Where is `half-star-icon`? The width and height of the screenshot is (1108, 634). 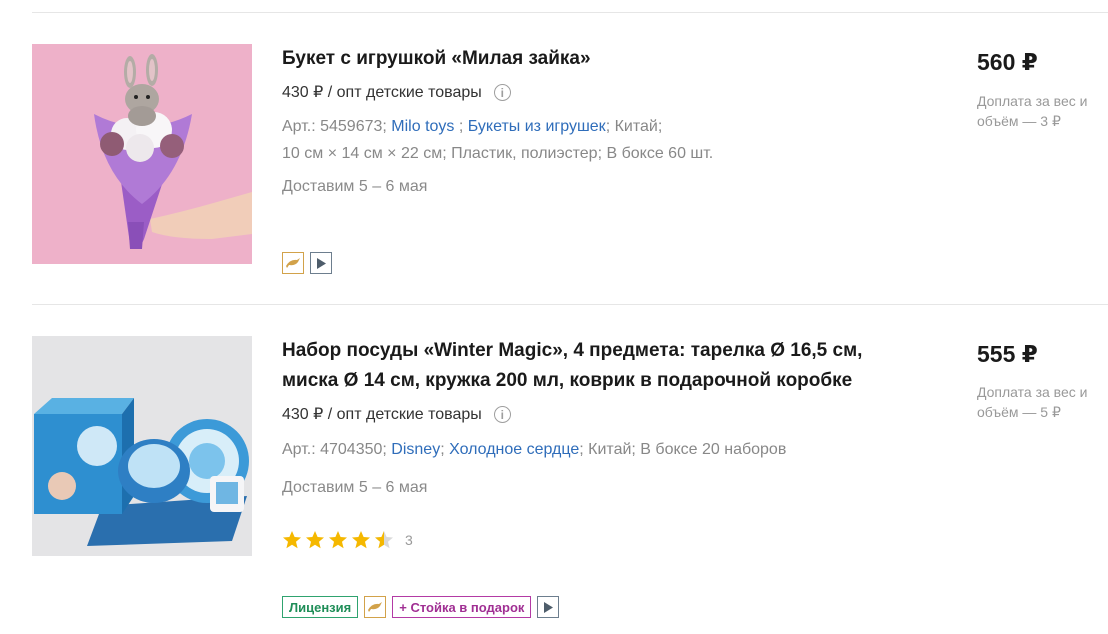 half-star-icon is located at coordinates (384, 540).